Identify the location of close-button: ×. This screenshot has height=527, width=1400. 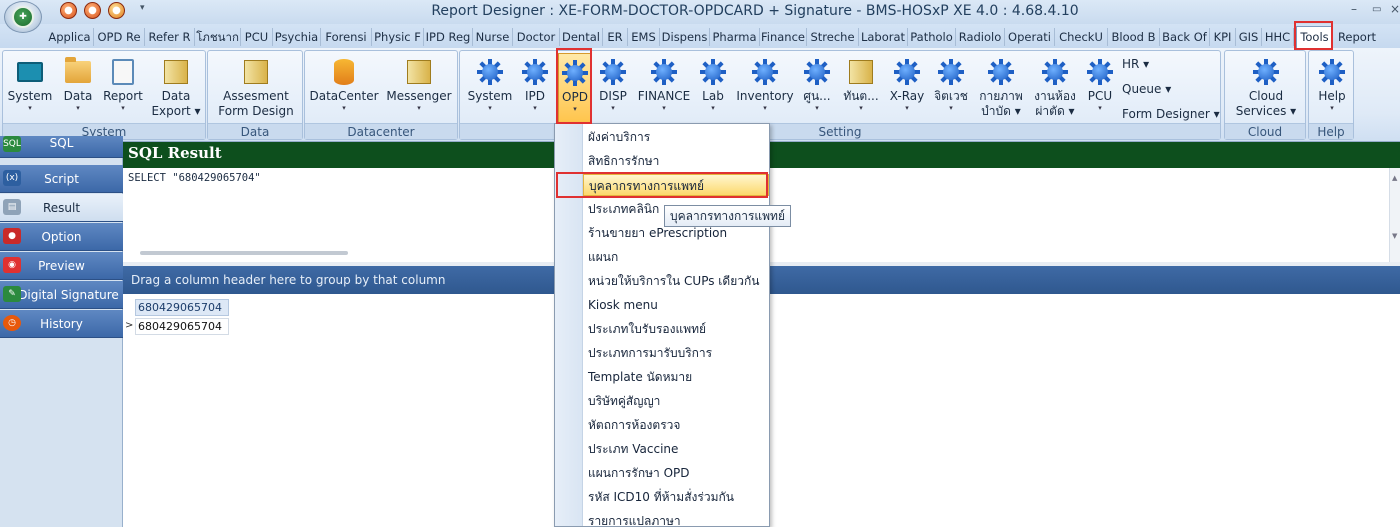
(1395, 9).